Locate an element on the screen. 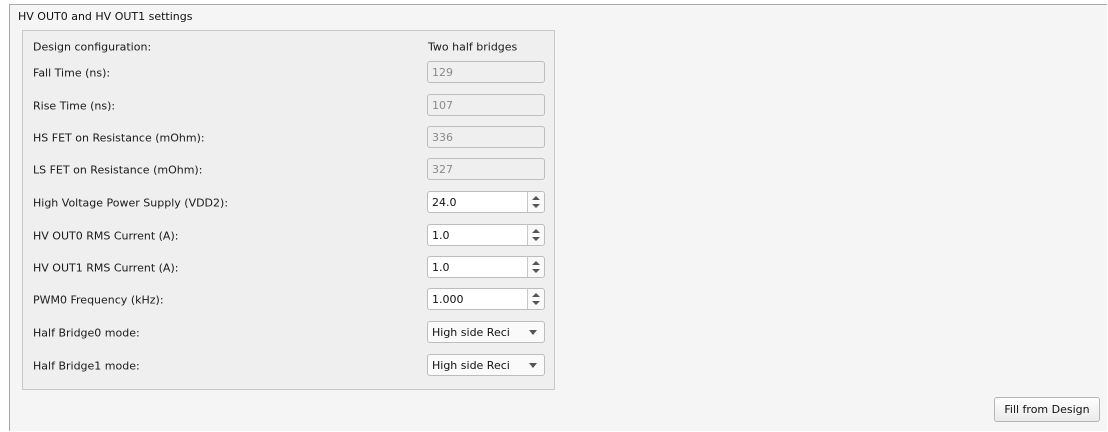 The width and height of the screenshot is (1108, 432). pwm0-frequency-label: PWM0 Frequency (kHz): is located at coordinates (98, 300).